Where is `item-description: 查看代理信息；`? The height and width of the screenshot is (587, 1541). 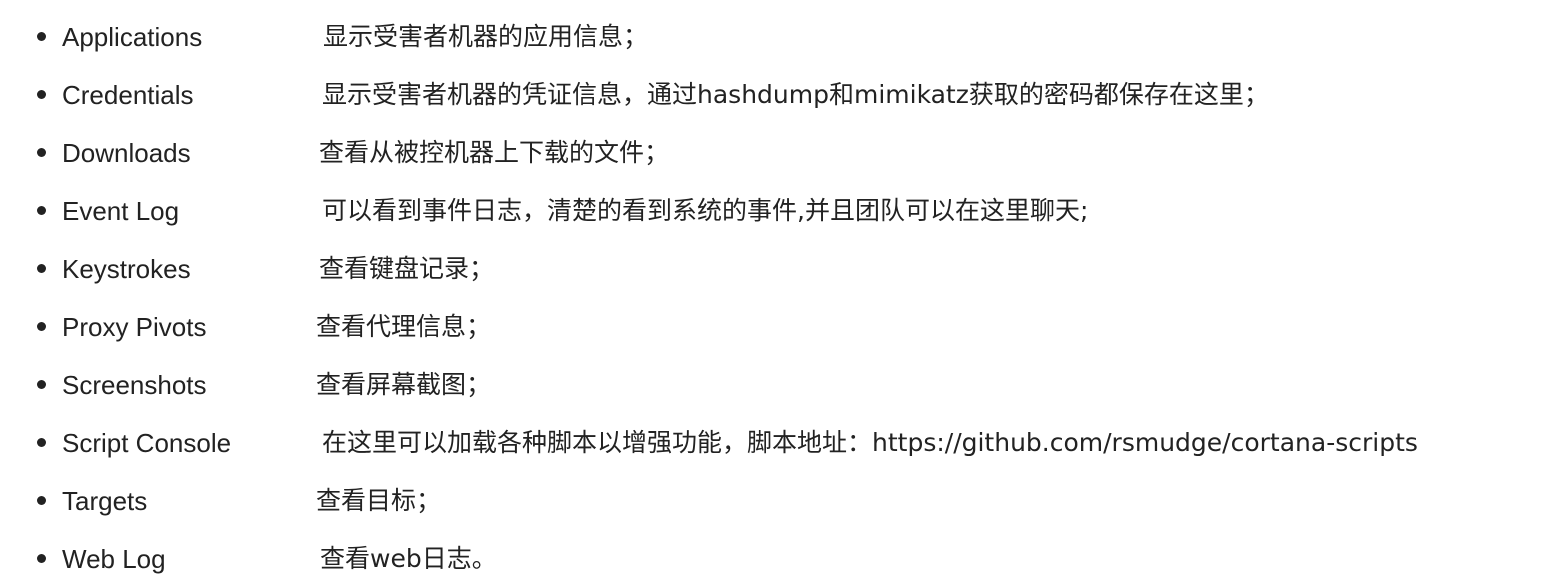 item-description: 查看代理信息； is located at coordinates (404, 326).